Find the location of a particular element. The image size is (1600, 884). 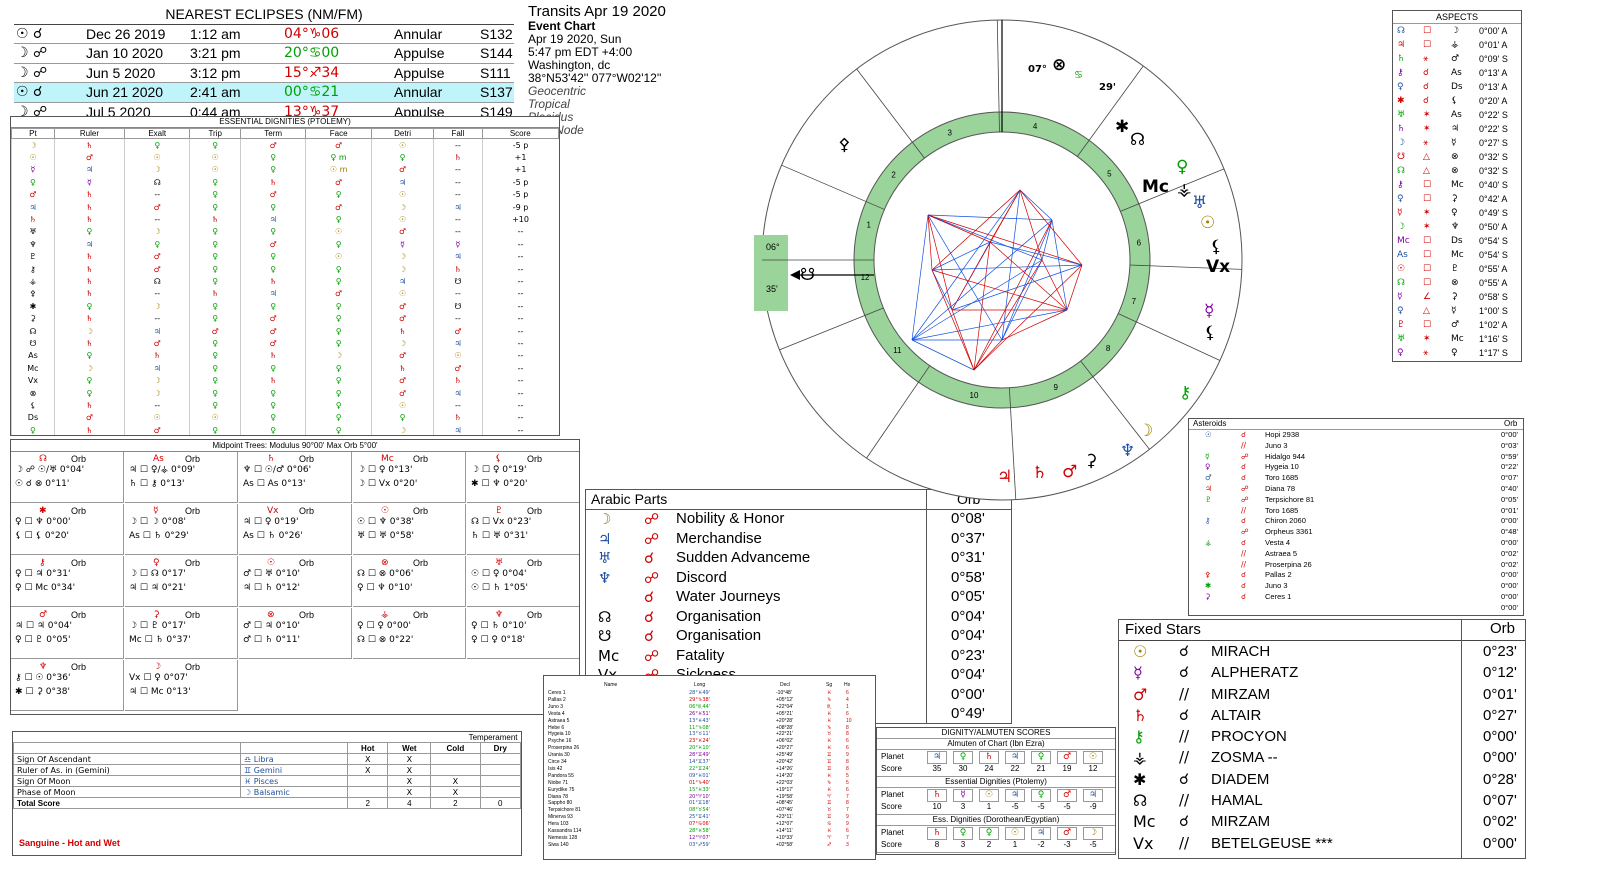

dignities-cell: ☉ is located at coordinates (338, 232).